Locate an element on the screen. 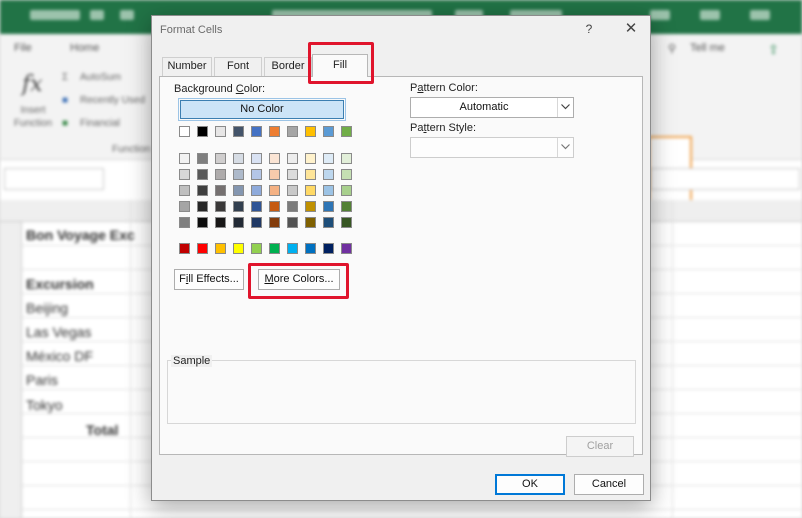 The image size is (802, 518). tab-file: File is located at coordinates (23, 48).